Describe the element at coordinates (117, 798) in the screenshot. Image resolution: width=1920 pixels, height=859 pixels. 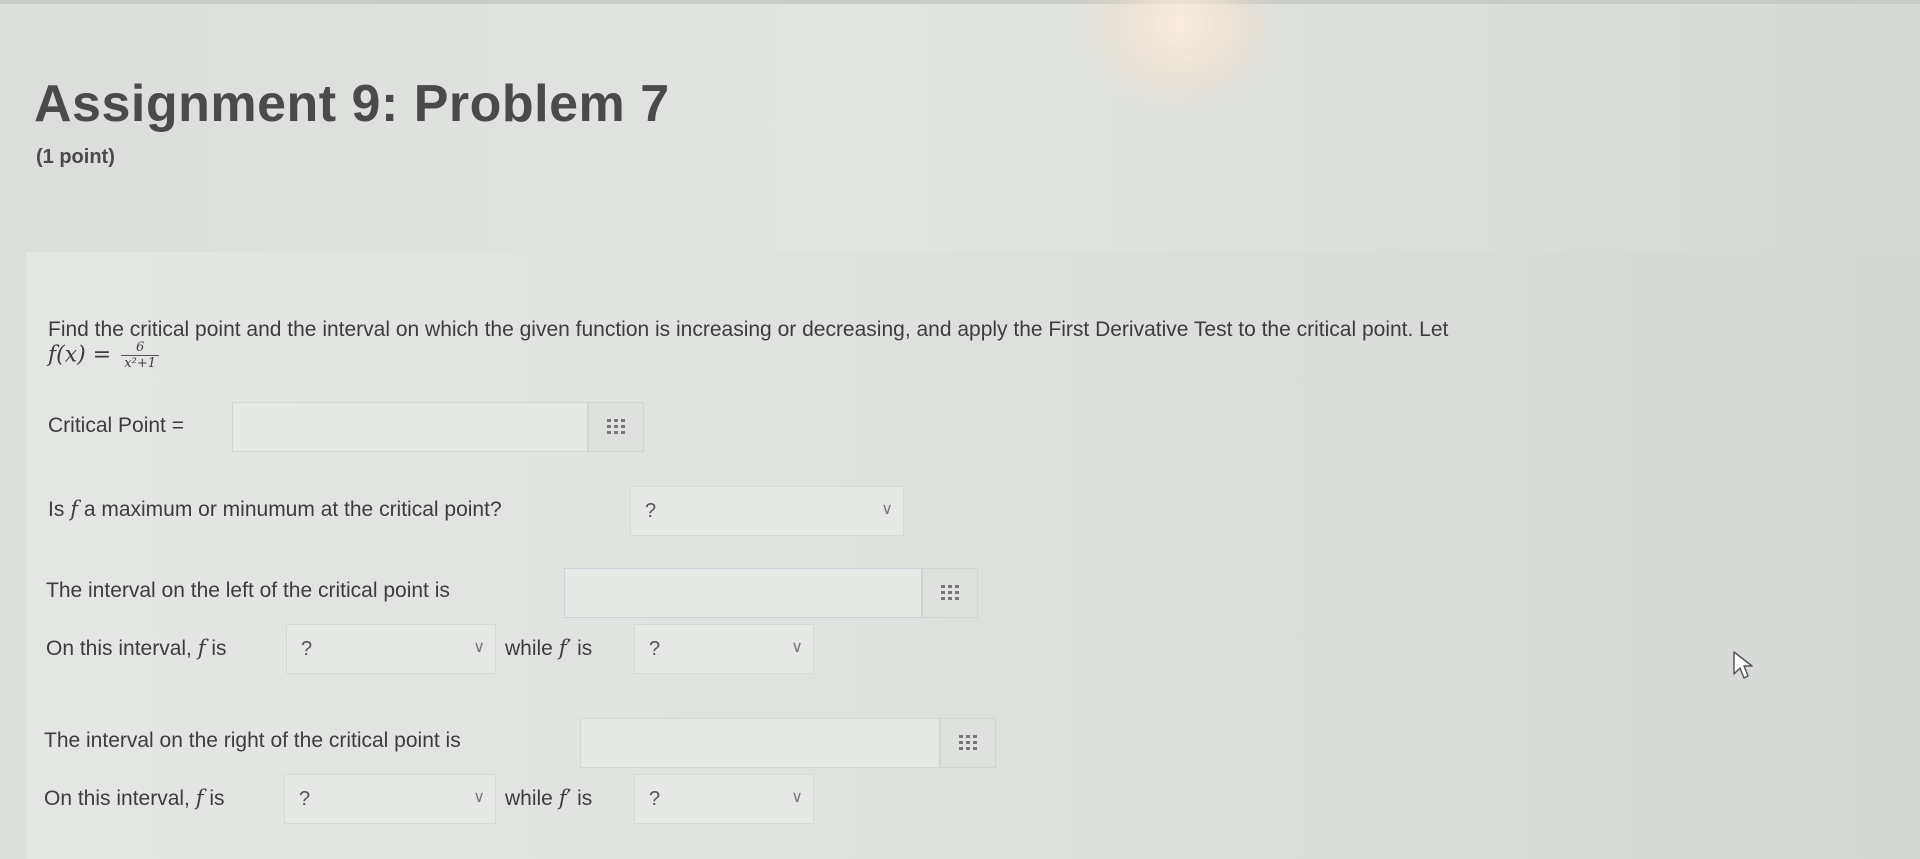
I see `right-on-interval-label: On this interval,` at that location.